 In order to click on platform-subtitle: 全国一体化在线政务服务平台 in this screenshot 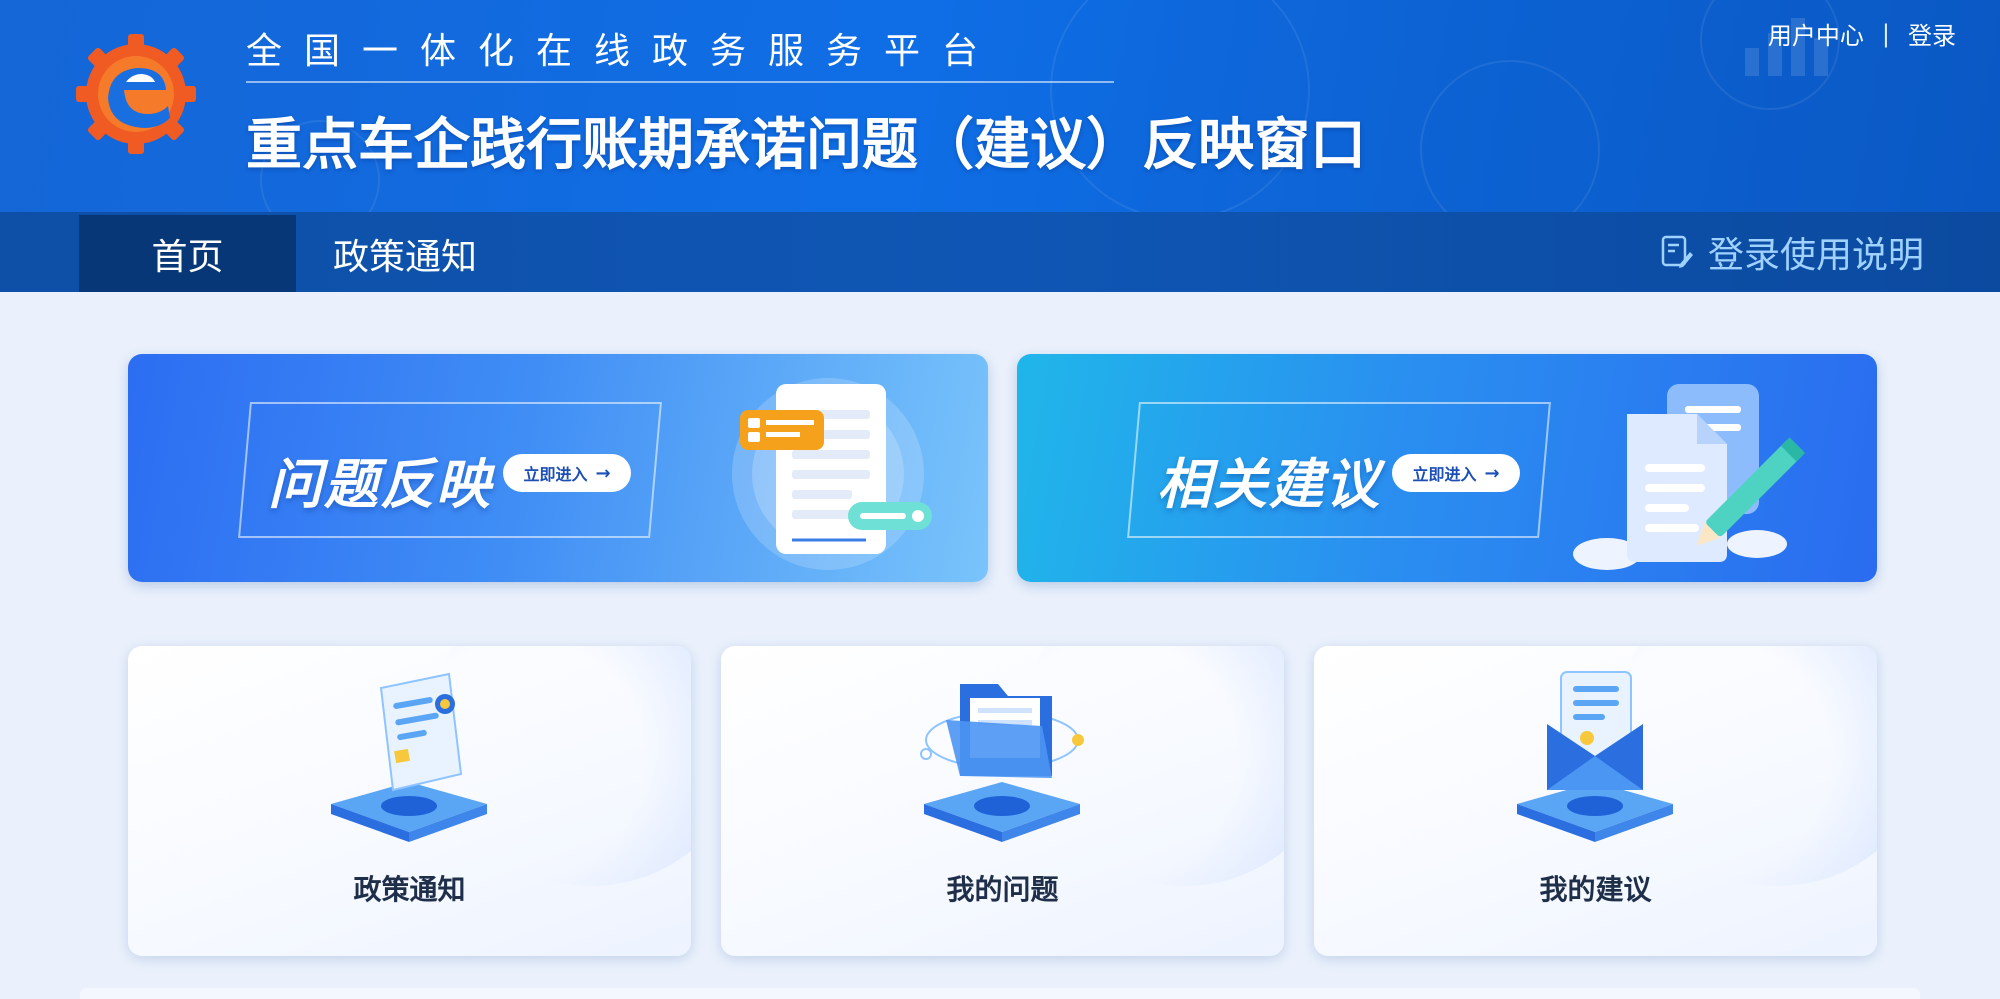, I will do `click(623, 51)`.